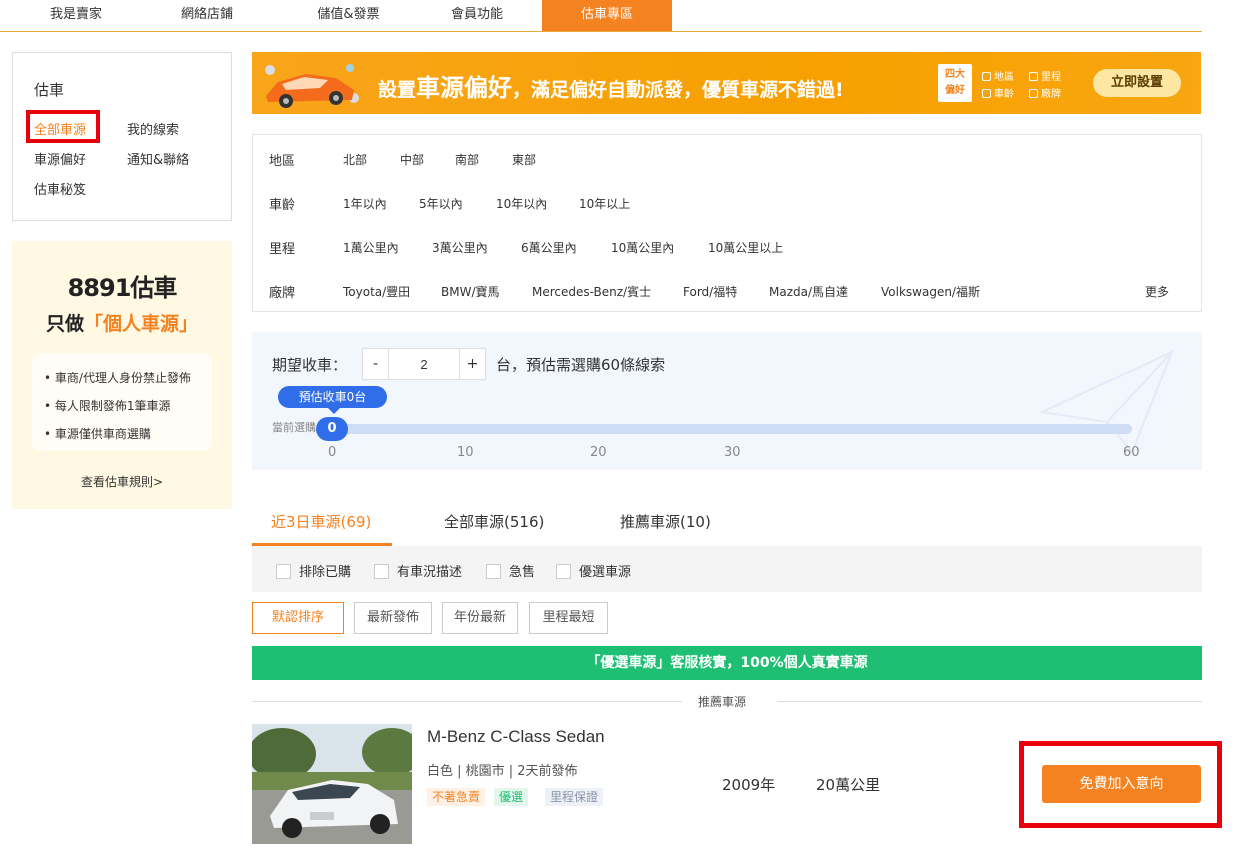  Describe the element at coordinates (642, 247) in the screenshot. I see `filter-option: 10萬公里內` at that location.